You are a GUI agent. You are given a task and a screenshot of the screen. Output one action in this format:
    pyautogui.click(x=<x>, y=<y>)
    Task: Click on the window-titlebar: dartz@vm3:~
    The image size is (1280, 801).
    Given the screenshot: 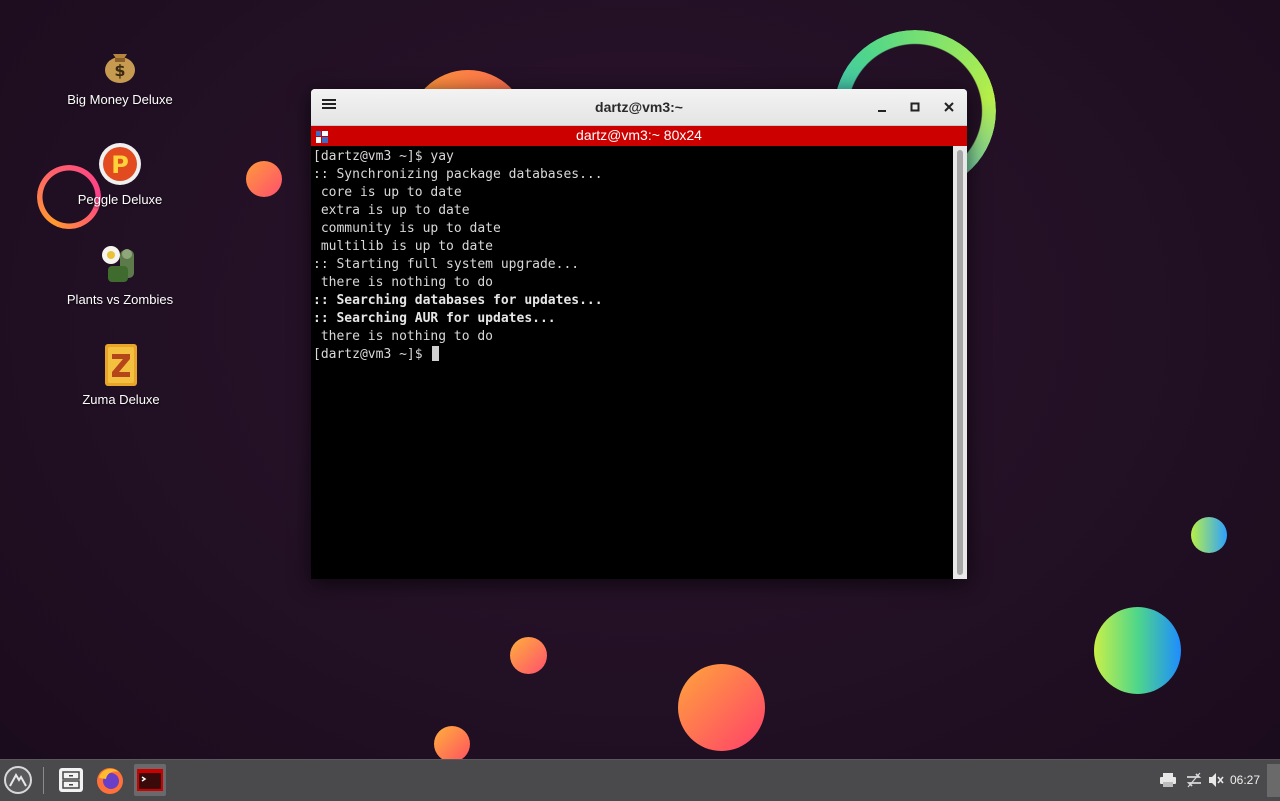 What is the action you would take?
    pyautogui.click(x=639, y=107)
    